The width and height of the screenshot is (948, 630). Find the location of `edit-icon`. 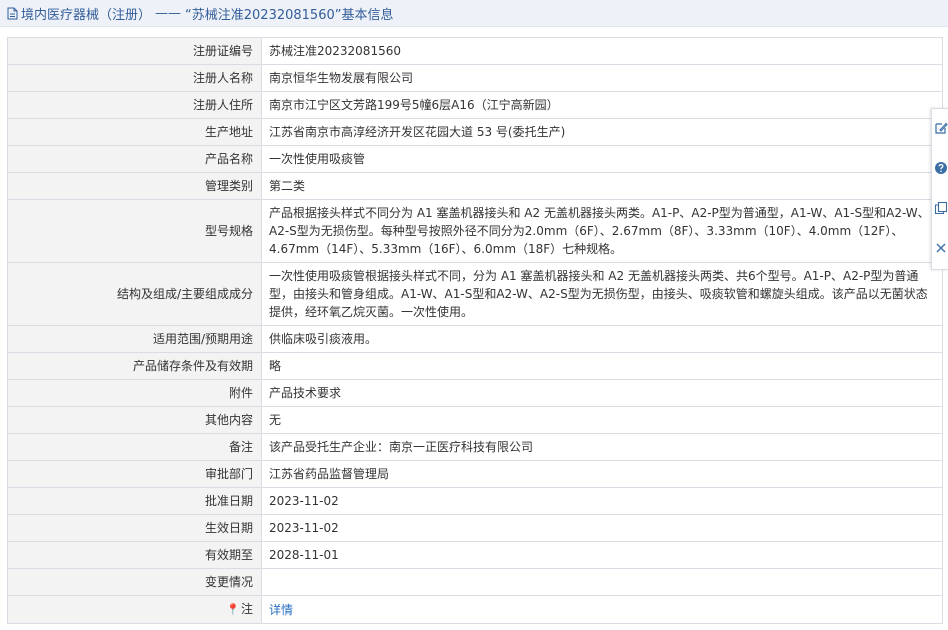

edit-icon is located at coordinates (941, 128).